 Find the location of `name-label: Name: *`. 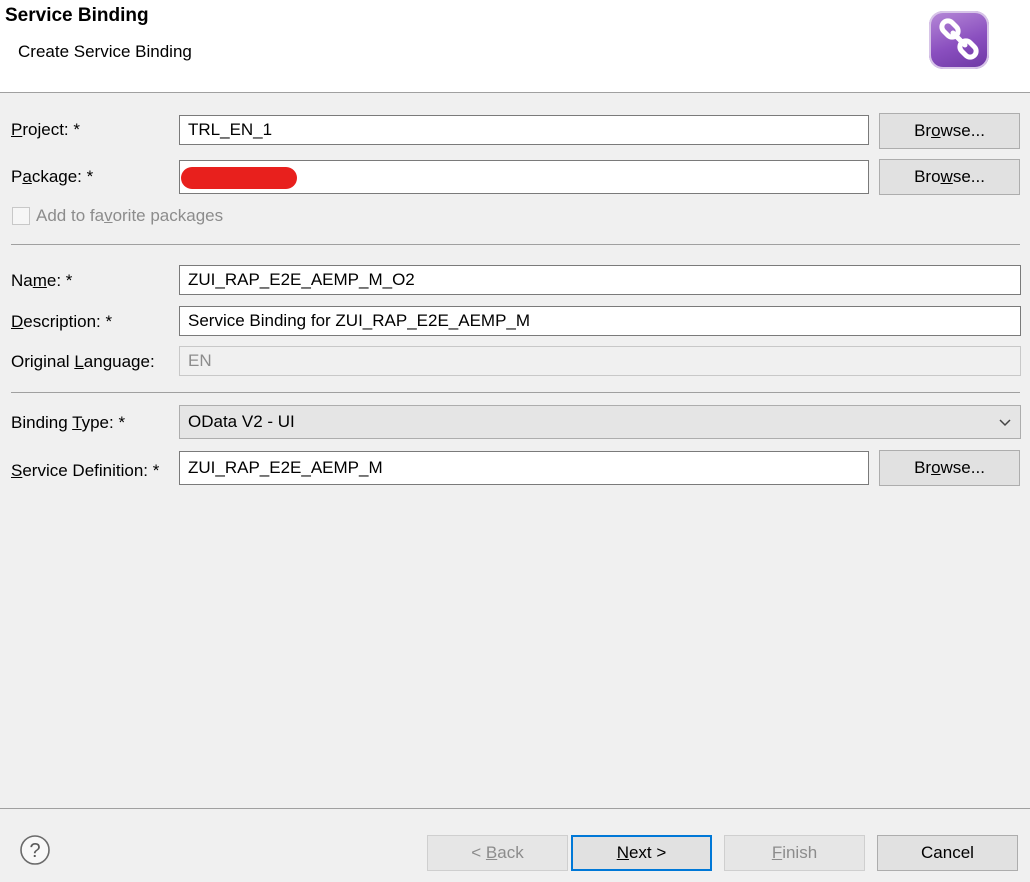

name-label: Name: * is located at coordinates (42, 280).